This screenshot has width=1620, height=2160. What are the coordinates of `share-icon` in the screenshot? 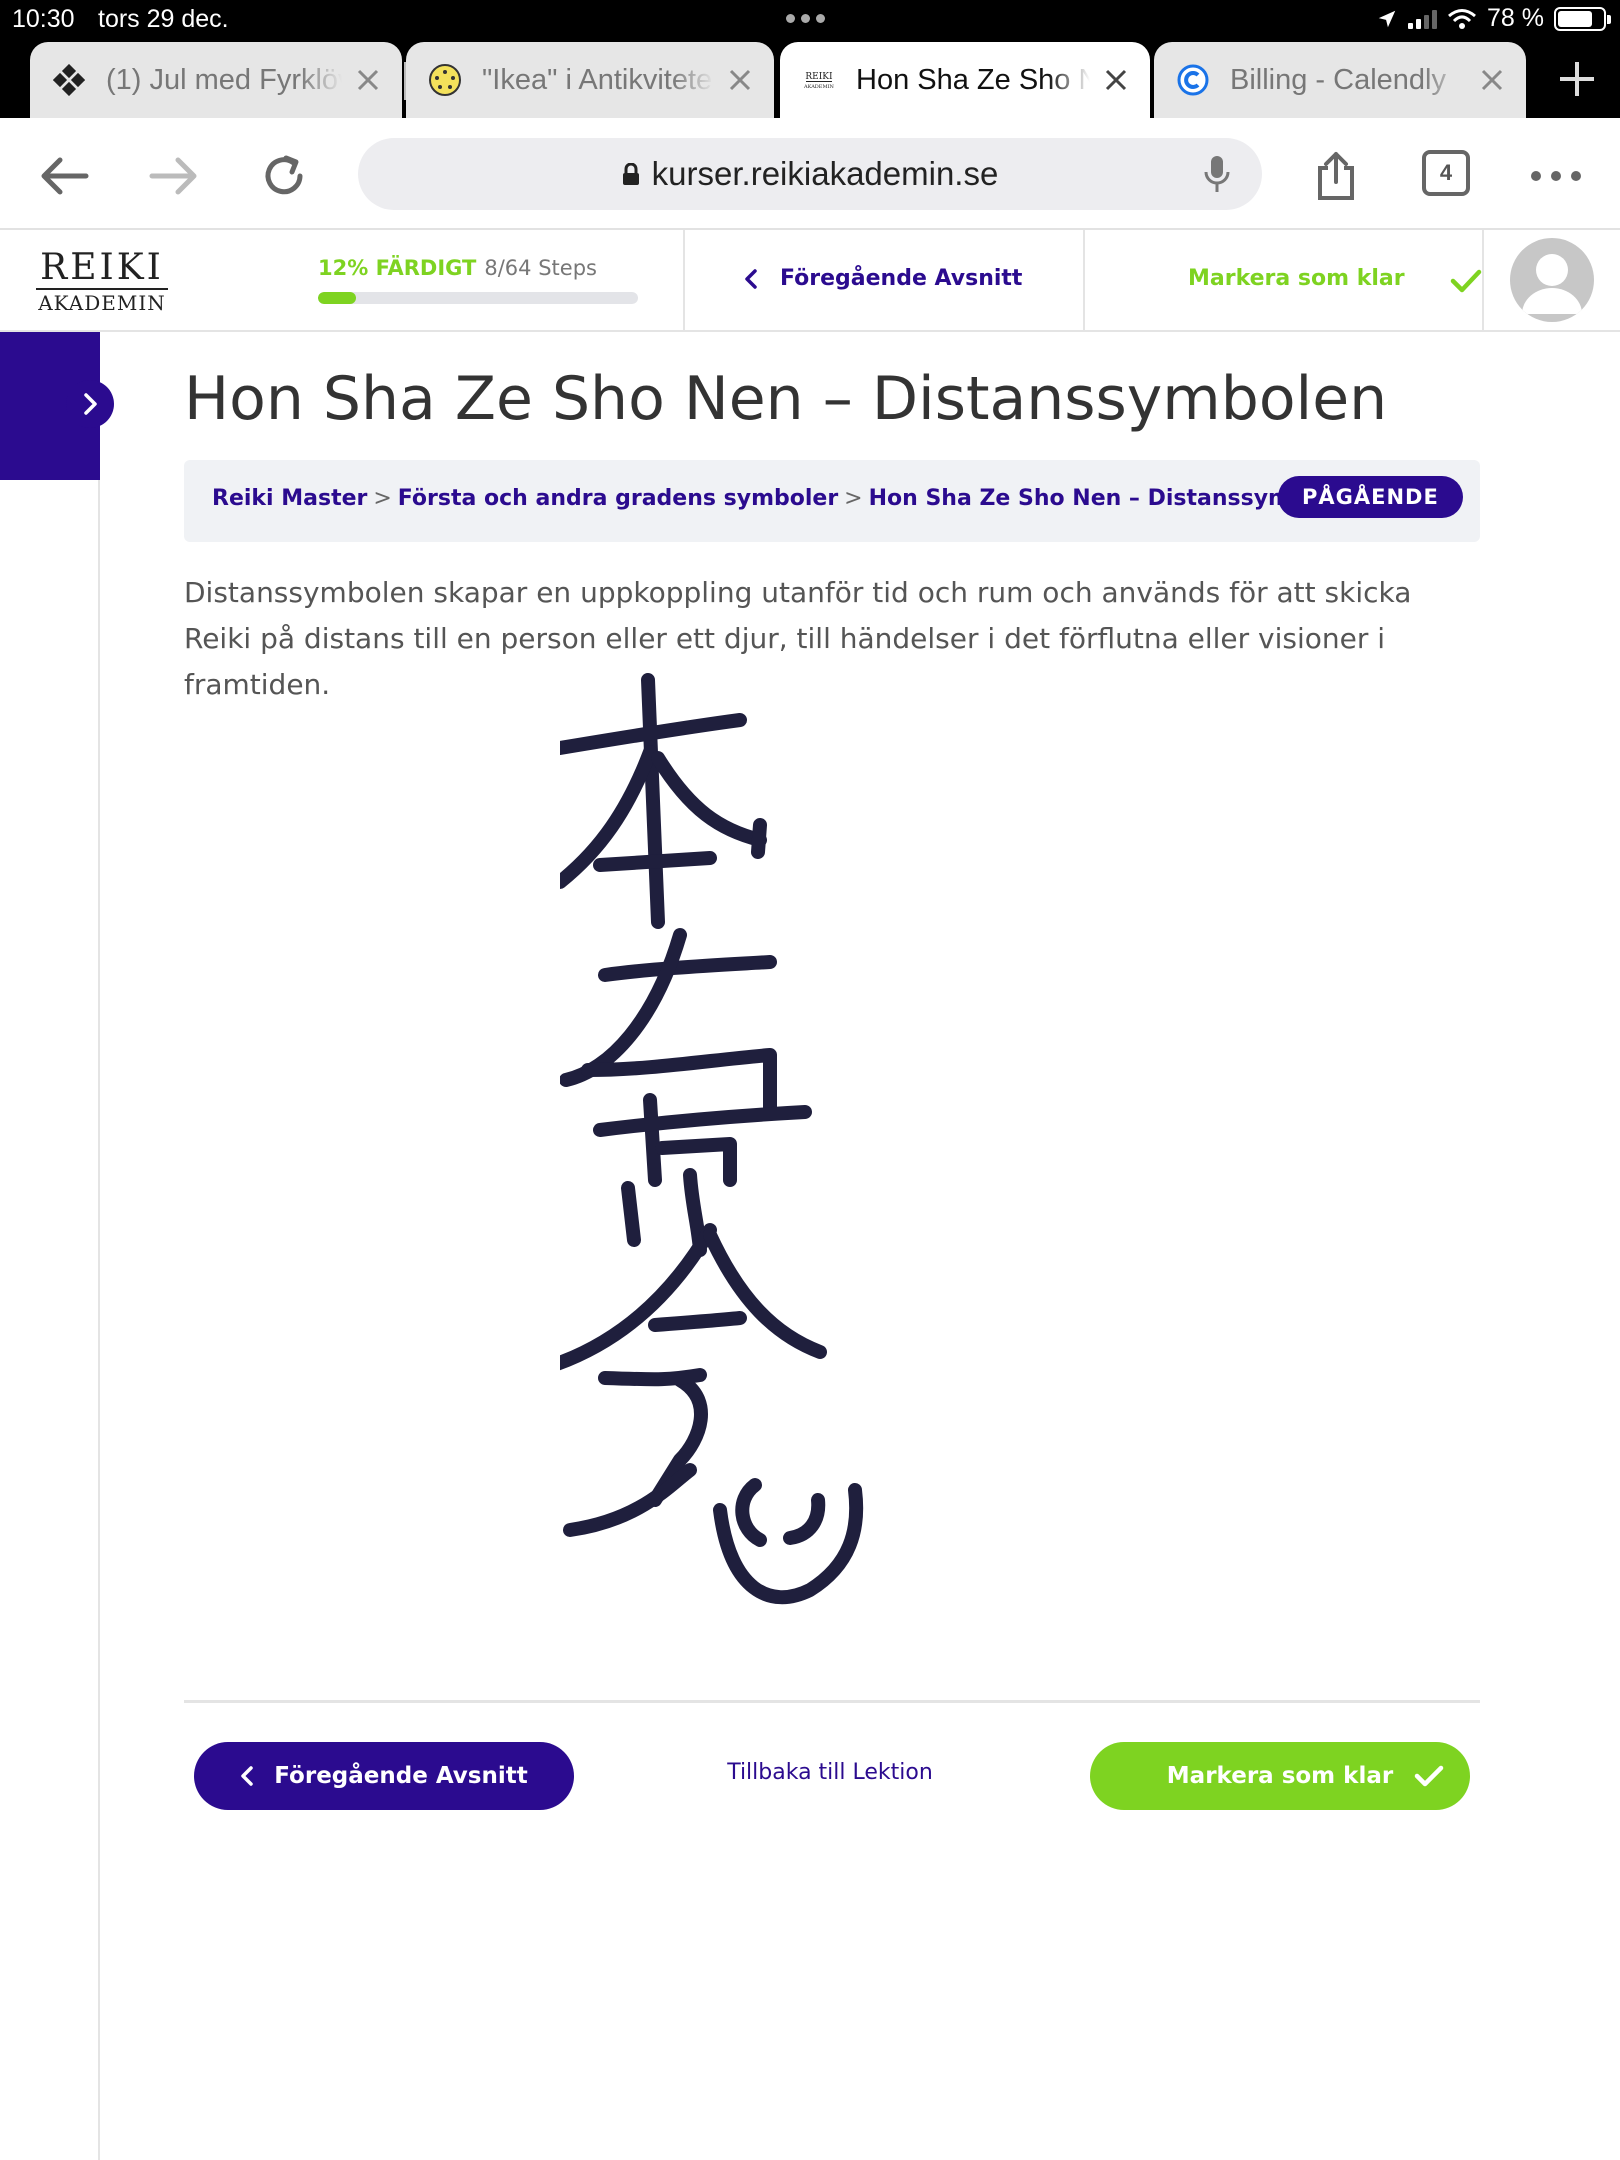 It's located at (1336, 176).